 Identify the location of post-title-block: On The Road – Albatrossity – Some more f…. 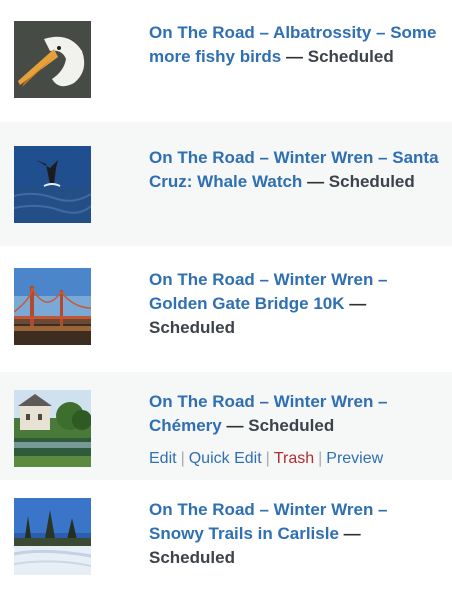
(295, 45).